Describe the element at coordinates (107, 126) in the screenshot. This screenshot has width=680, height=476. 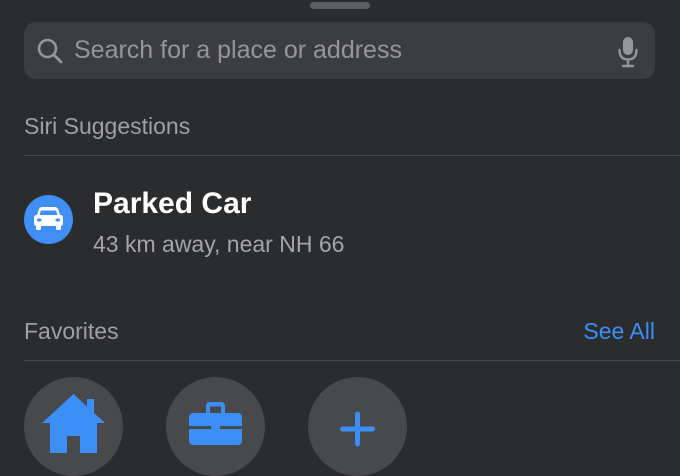
I see `siri-suggestions-header: Siri Suggestions` at that location.